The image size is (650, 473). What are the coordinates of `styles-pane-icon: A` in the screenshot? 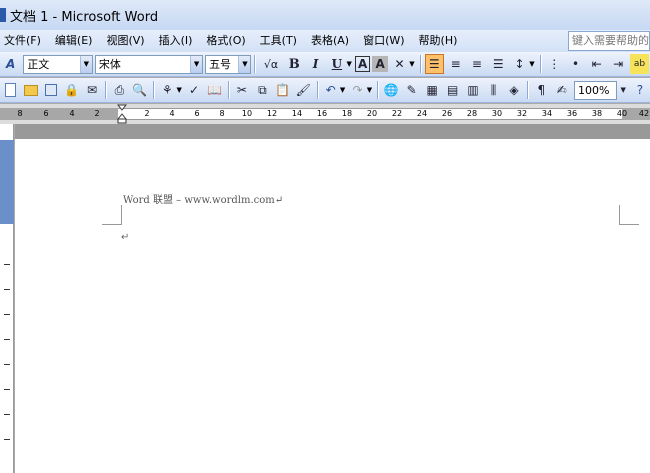 It's located at (10, 64).